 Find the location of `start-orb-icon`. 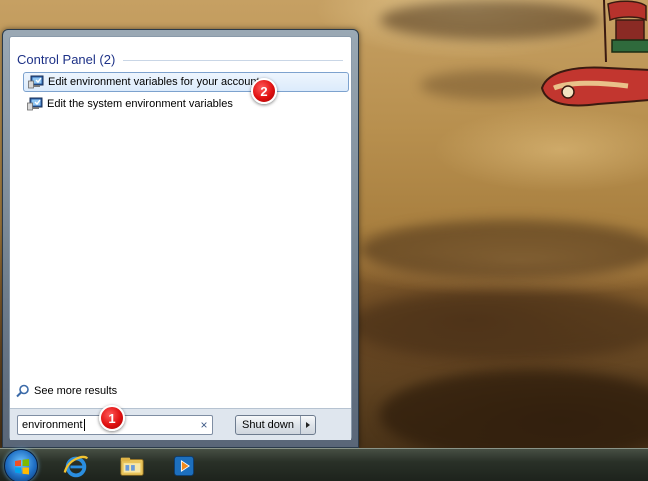

start-orb-icon is located at coordinates (21, 465).